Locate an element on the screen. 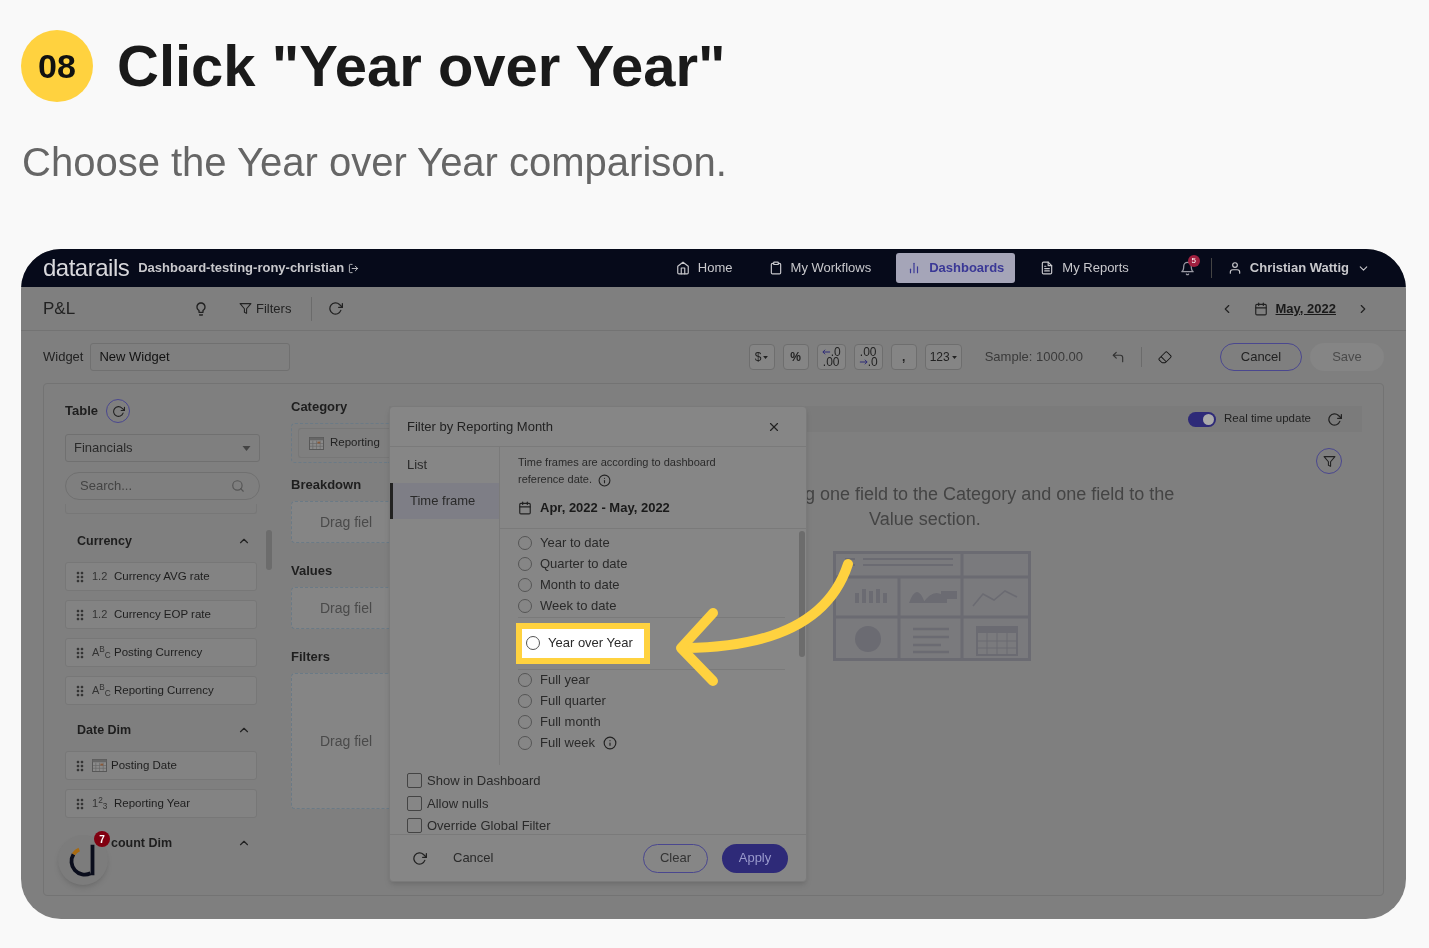 This screenshot has height=948, width=1429. step-title: Click "Year over Year" is located at coordinates (421, 66).